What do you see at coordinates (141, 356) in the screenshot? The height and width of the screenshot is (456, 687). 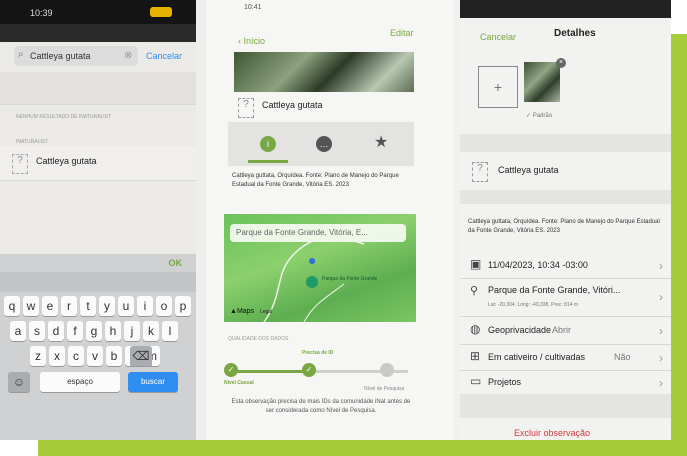 I see `backspace-key: ⌫` at bounding box center [141, 356].